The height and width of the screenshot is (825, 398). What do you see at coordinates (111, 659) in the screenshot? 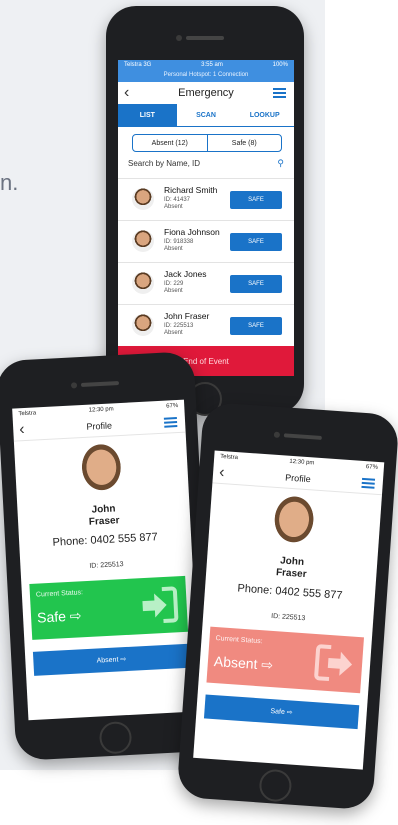
I see `absent-button: Absent ⇨` at bounding box center [111, 659].